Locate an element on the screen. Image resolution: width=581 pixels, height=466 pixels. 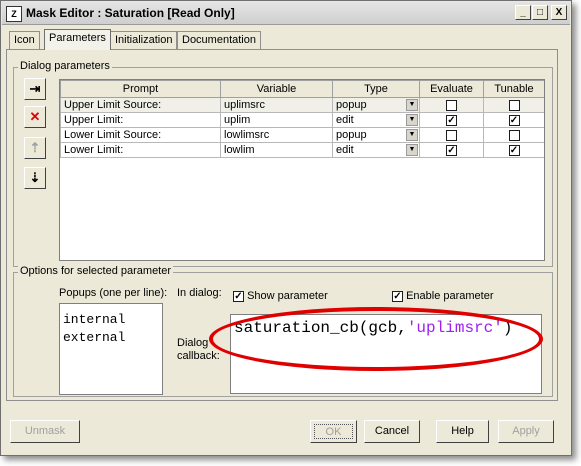
table-row: Upper Limit Source: uplimsrc popup ▼ is located at coordinates (302, 105).